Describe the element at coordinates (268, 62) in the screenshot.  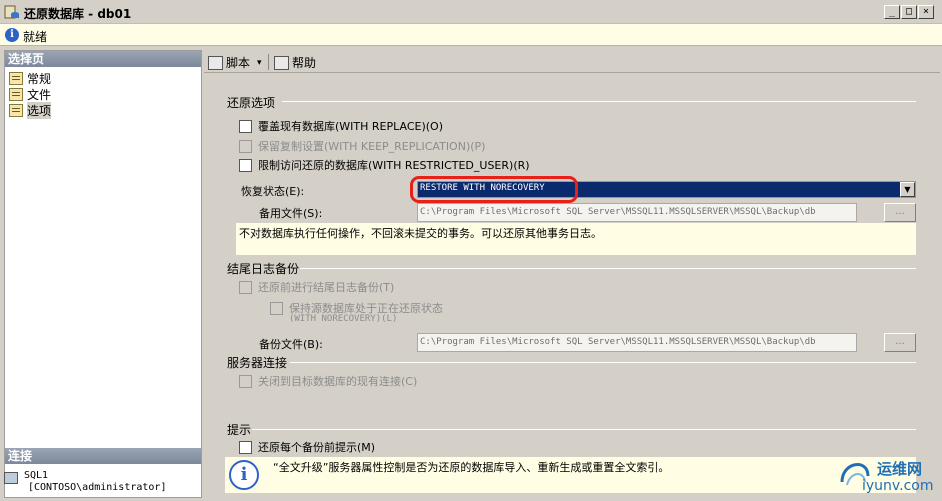
I see `toolbar-separator` at that location.